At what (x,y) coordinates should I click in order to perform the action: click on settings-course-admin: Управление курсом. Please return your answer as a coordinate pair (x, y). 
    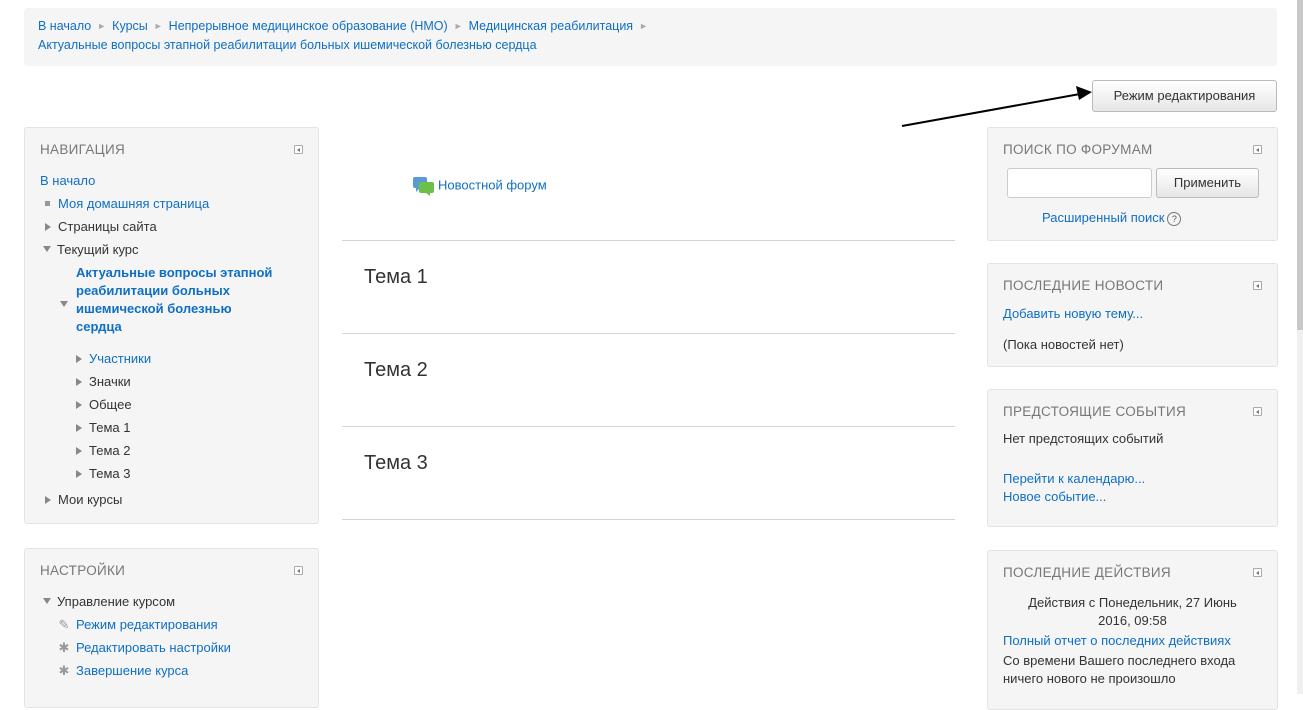
    Looking at the image, I should click on (109, 602).